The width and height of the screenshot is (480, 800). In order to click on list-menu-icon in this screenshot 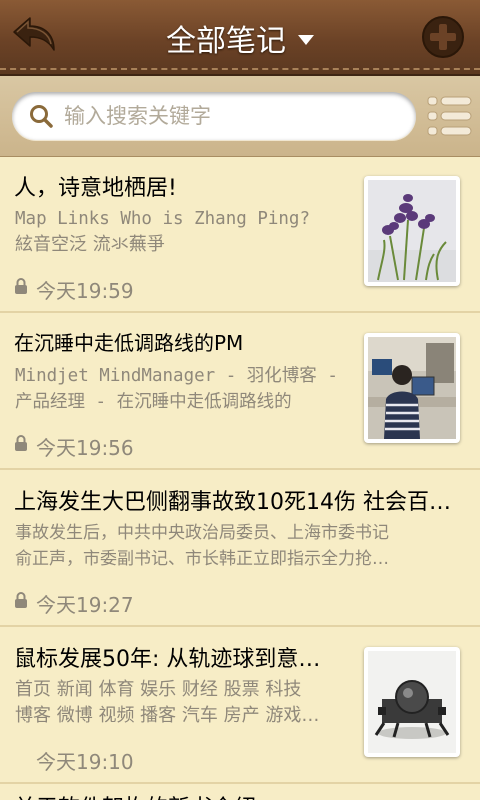, I will do `click(449, 116)`.